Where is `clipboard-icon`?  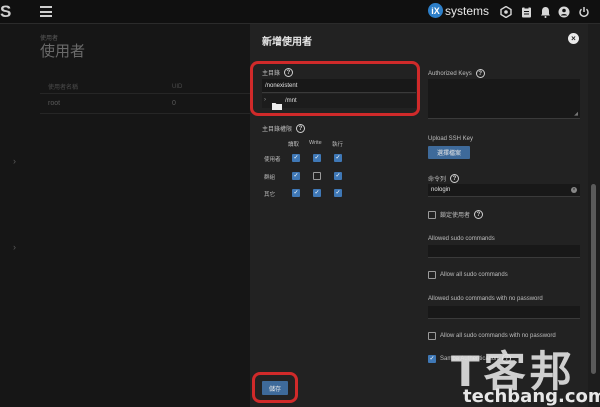 clipboard-icon is located at coordinates (526, 12).